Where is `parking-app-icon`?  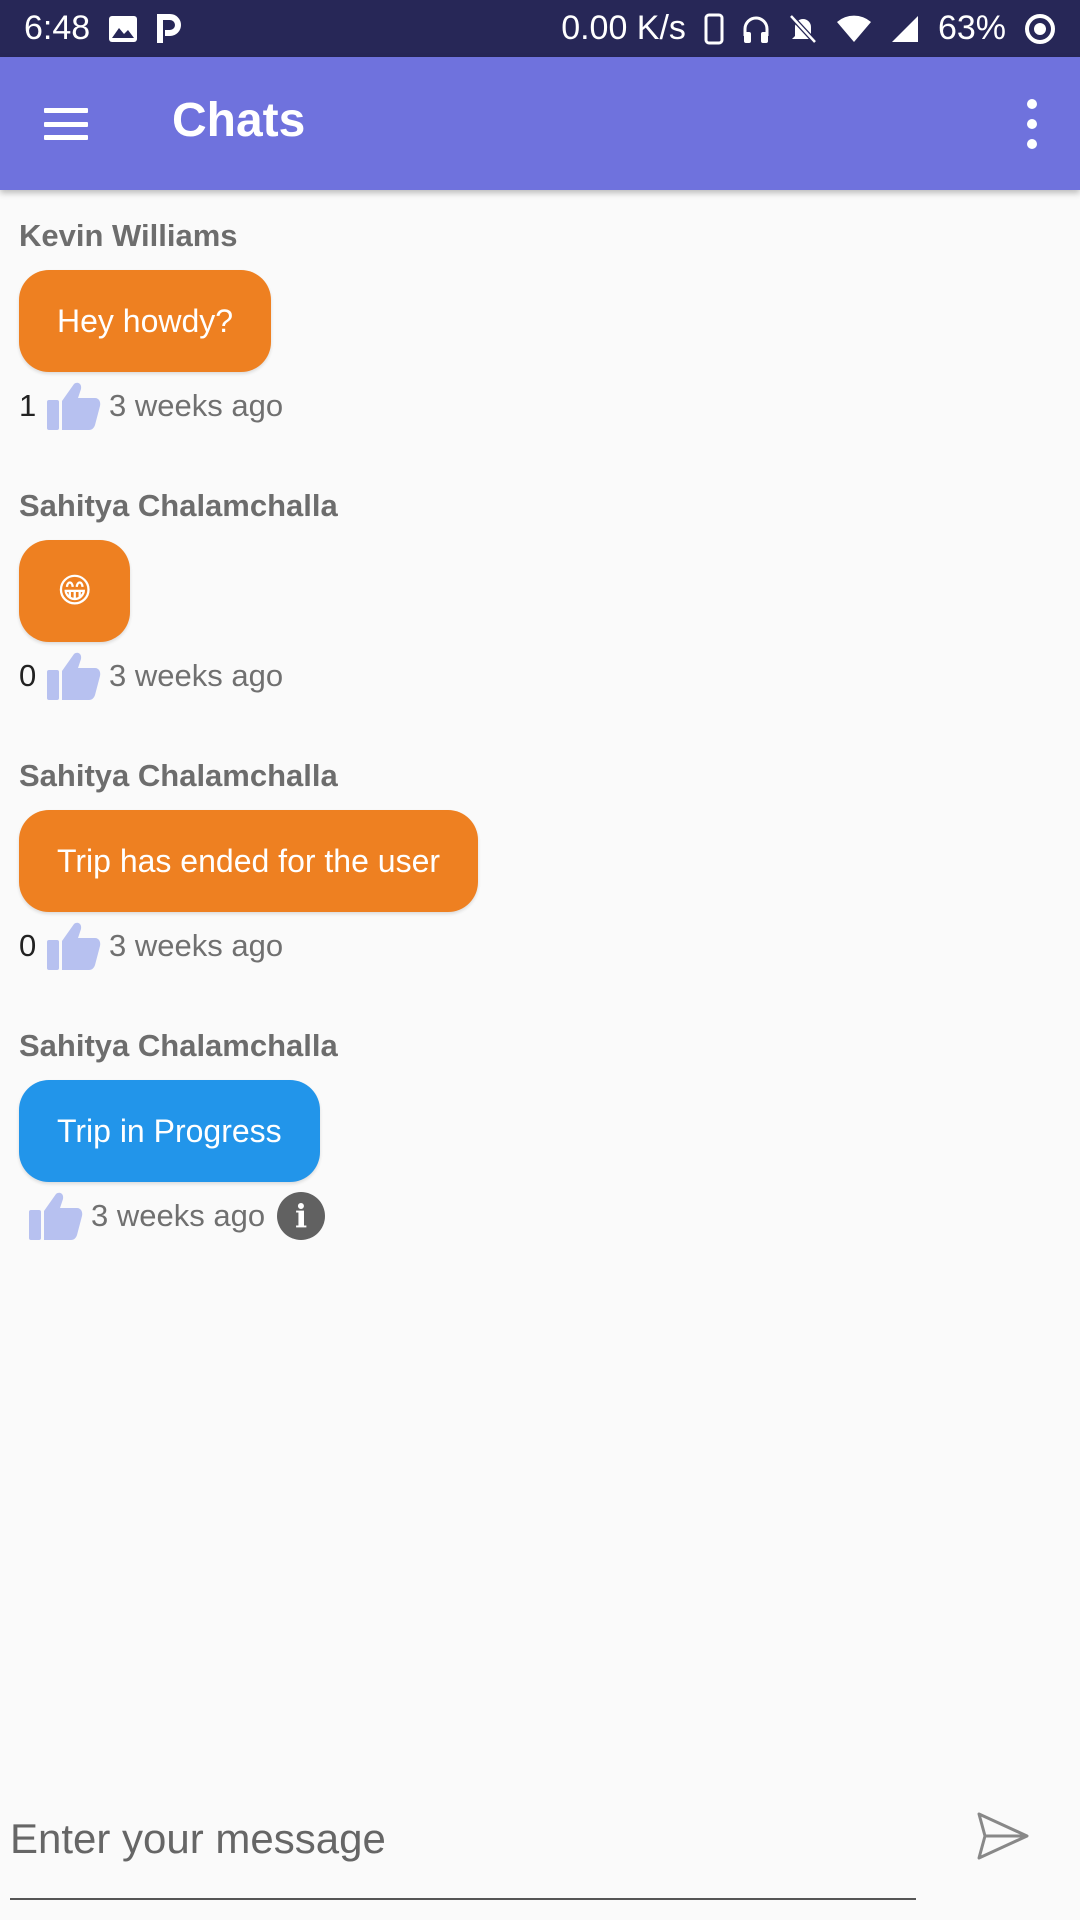 parking-app-icon is located at coordinates (169, 29).